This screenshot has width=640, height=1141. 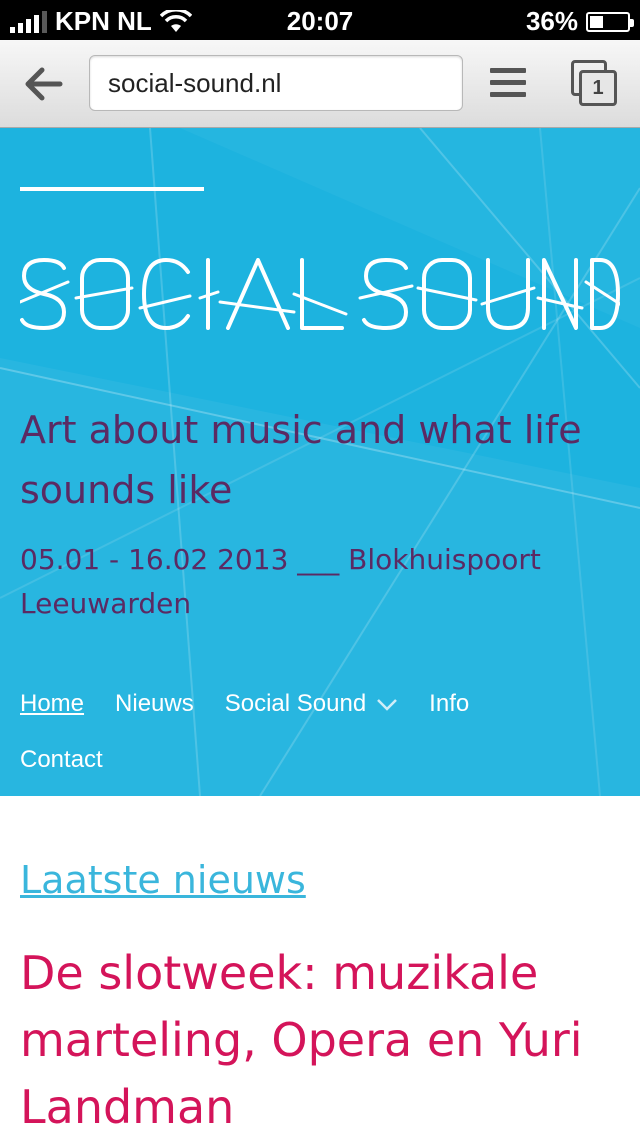 I want to click on main-nav: Home Nieuws Social Sound Info Contact, so click(x=320, y=732).